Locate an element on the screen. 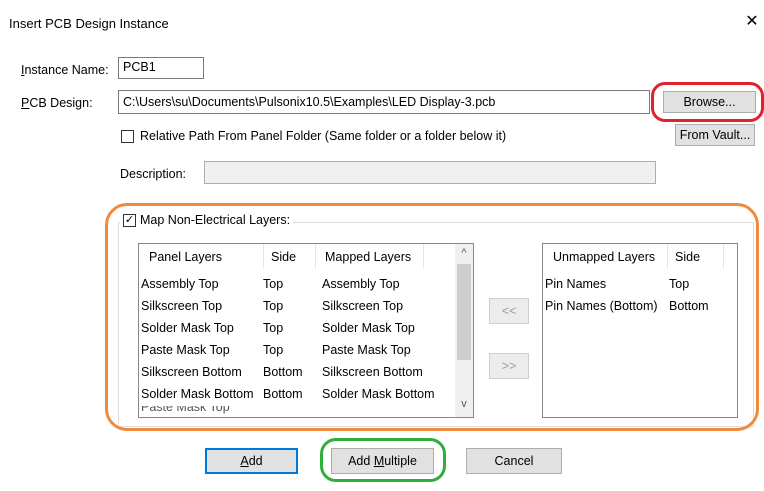 Image resolution: width=764 pixels, height=491 pixels. close-icon: ✕ is located at coordinates (752, 22).